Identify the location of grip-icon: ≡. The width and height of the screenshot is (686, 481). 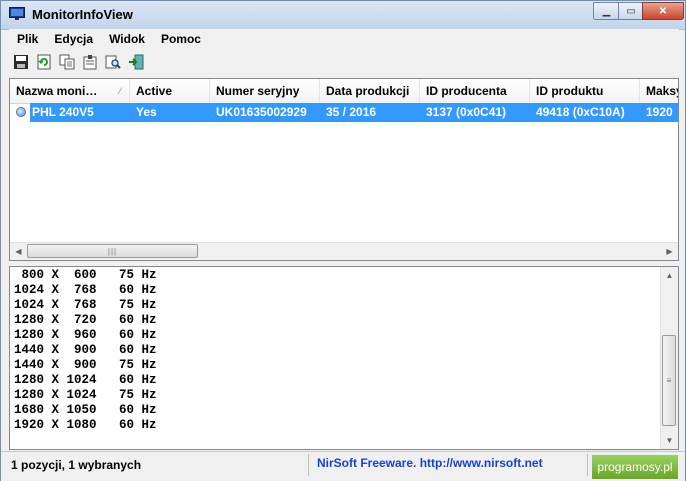
(669, 380).